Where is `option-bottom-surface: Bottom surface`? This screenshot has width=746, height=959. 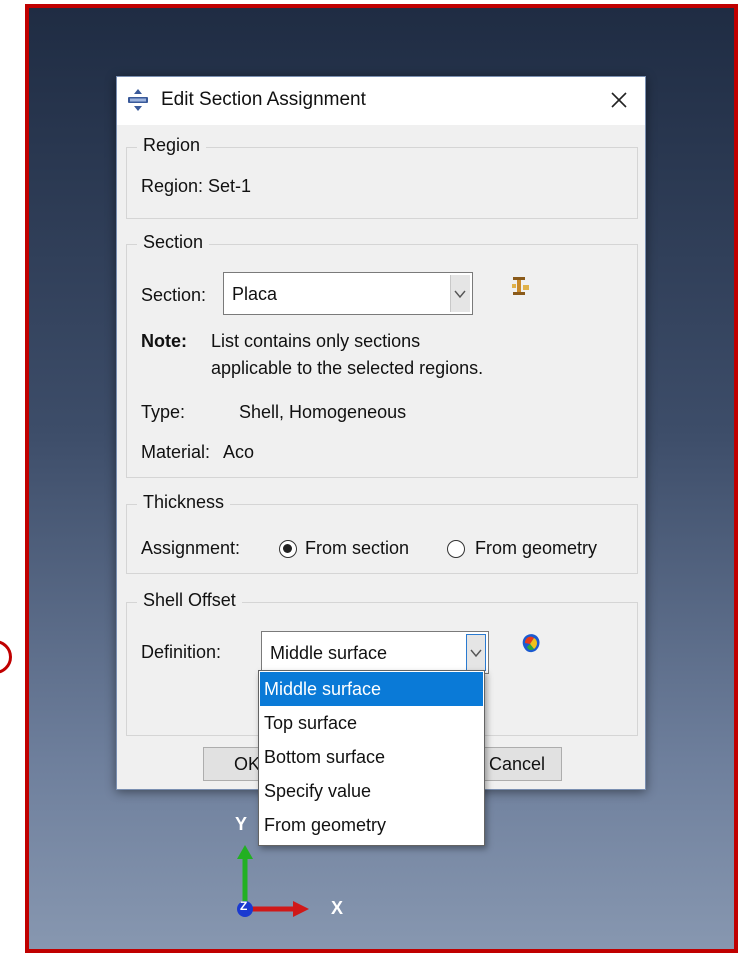
option-bottom-surface: Bottom surface is located at coordinates (371, 757).